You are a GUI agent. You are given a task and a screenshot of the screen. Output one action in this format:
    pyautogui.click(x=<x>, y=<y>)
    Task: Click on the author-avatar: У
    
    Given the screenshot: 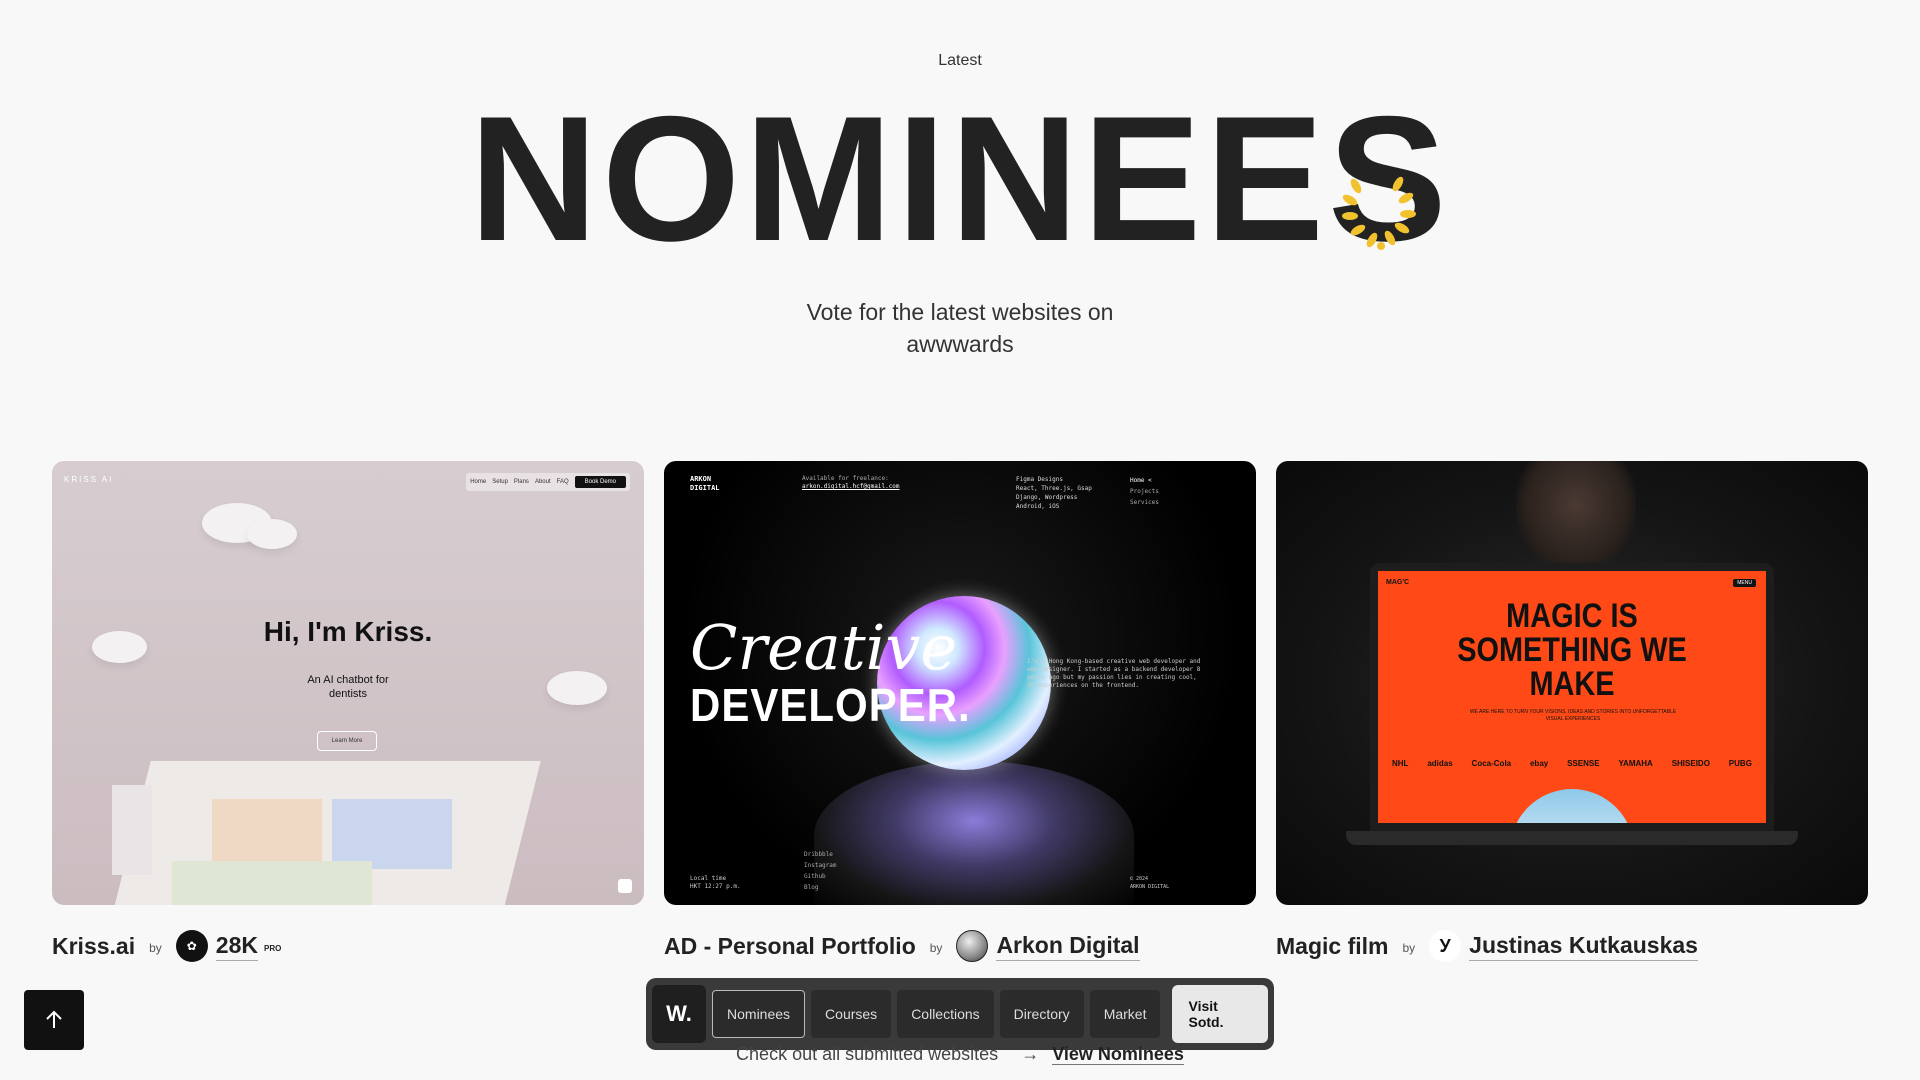 What is the action you would take?
    pyautogui.click(x=1445, y=946)
    